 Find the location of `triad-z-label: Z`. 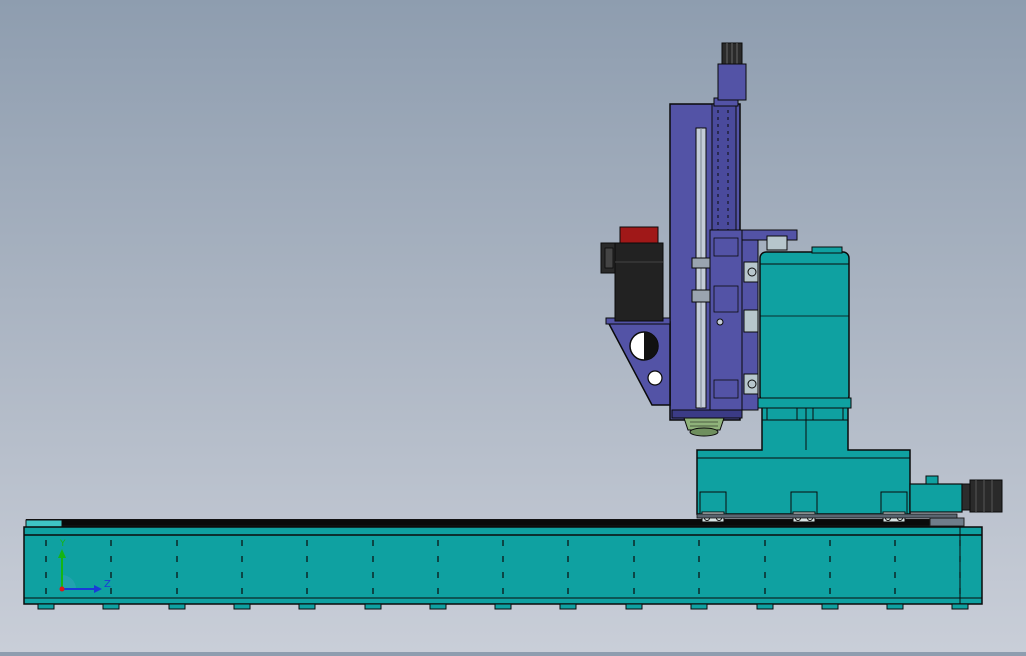

triad-z-label: Z is located at coordinates (107, 584).